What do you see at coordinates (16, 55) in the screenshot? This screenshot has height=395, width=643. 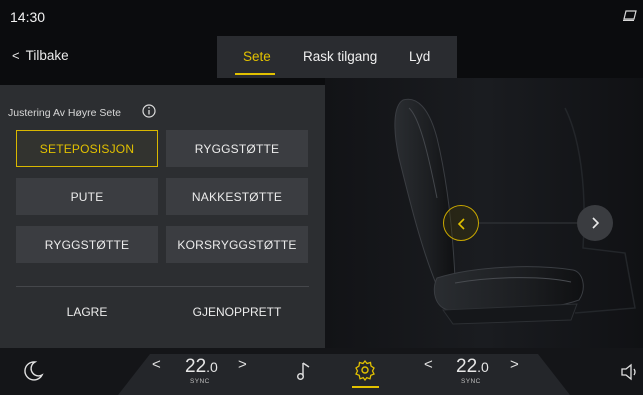 I see `chevron-left-icon: <` at bounding box center [16, 55].